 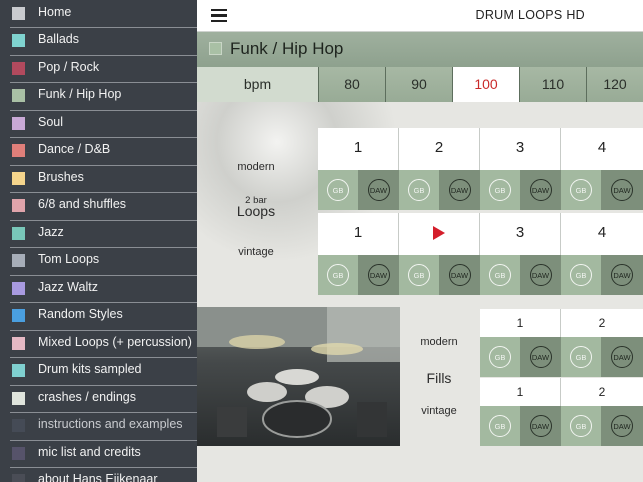 What do you see at coordinates (98, 233) in the screenshot?
I see `sidebar-item-jazz: Jazz` at bounding box center [98, 233].